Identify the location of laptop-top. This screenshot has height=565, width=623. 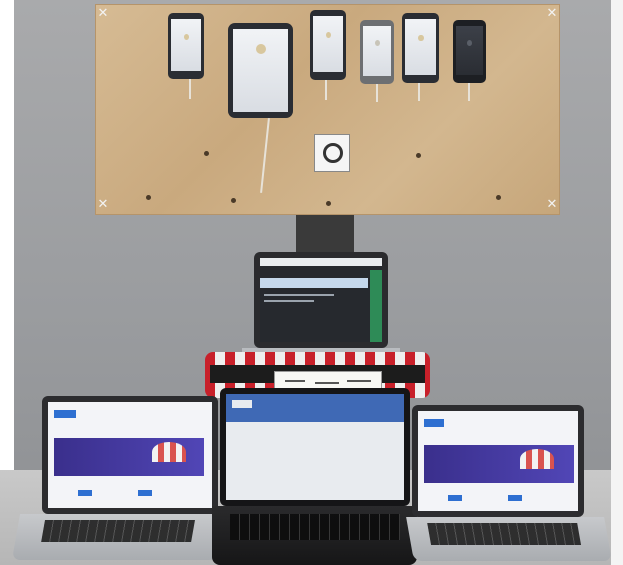
(321, 310).